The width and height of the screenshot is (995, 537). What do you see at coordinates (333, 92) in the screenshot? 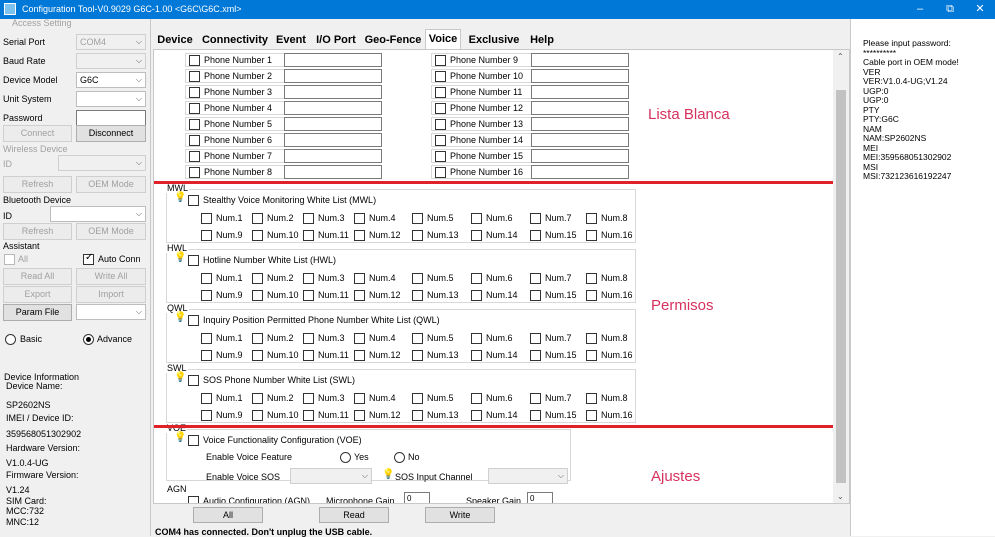
I see `phone-3-input` at bounding box center [333, 92].